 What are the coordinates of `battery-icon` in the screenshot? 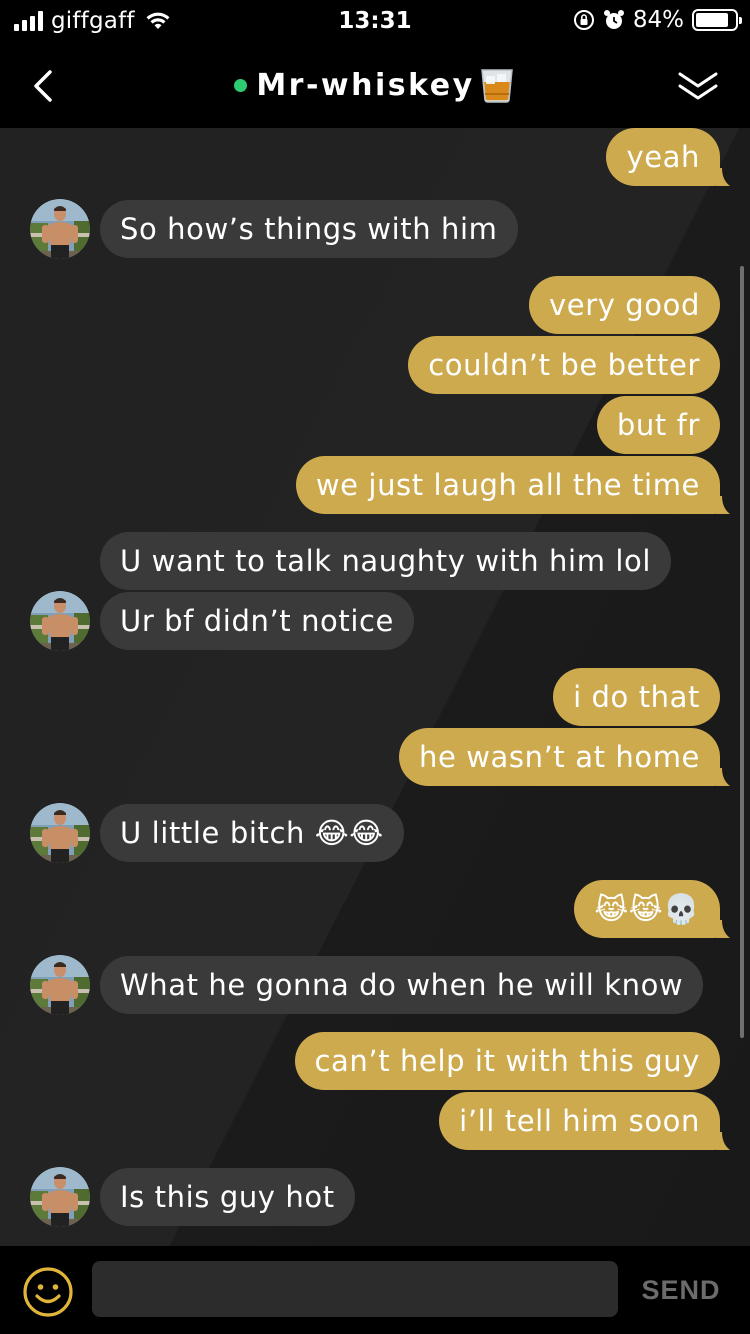 It's located at (717, 20).